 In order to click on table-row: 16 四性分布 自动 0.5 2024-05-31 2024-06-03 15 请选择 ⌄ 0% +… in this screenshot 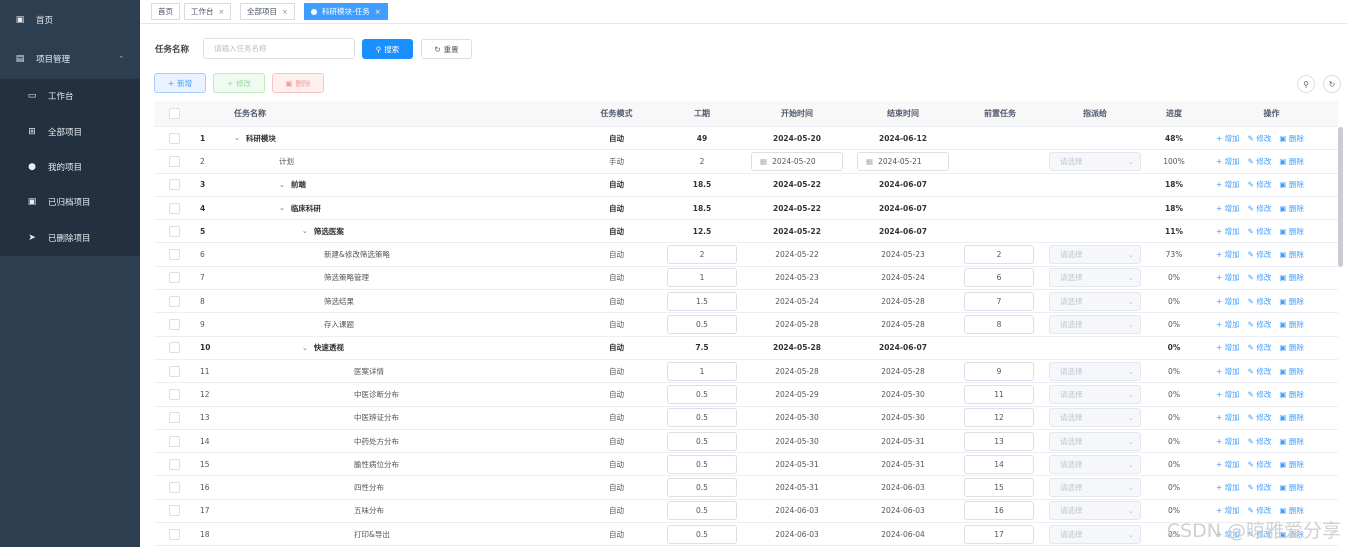, I will do `click(746, 488)`.